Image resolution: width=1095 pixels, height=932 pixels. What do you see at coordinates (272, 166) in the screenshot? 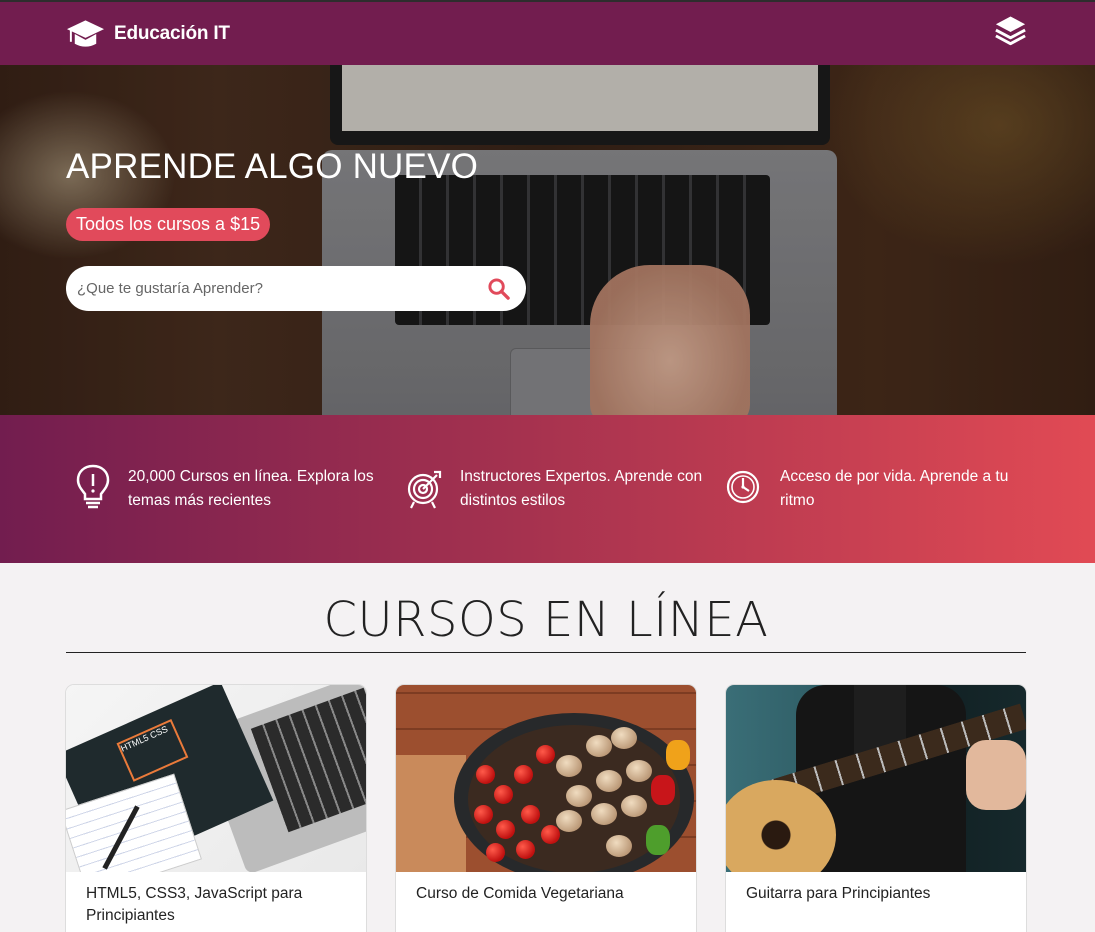
I see `hero-title: APRENDE ALGO NUEVO` at bounding box center [272, 166].